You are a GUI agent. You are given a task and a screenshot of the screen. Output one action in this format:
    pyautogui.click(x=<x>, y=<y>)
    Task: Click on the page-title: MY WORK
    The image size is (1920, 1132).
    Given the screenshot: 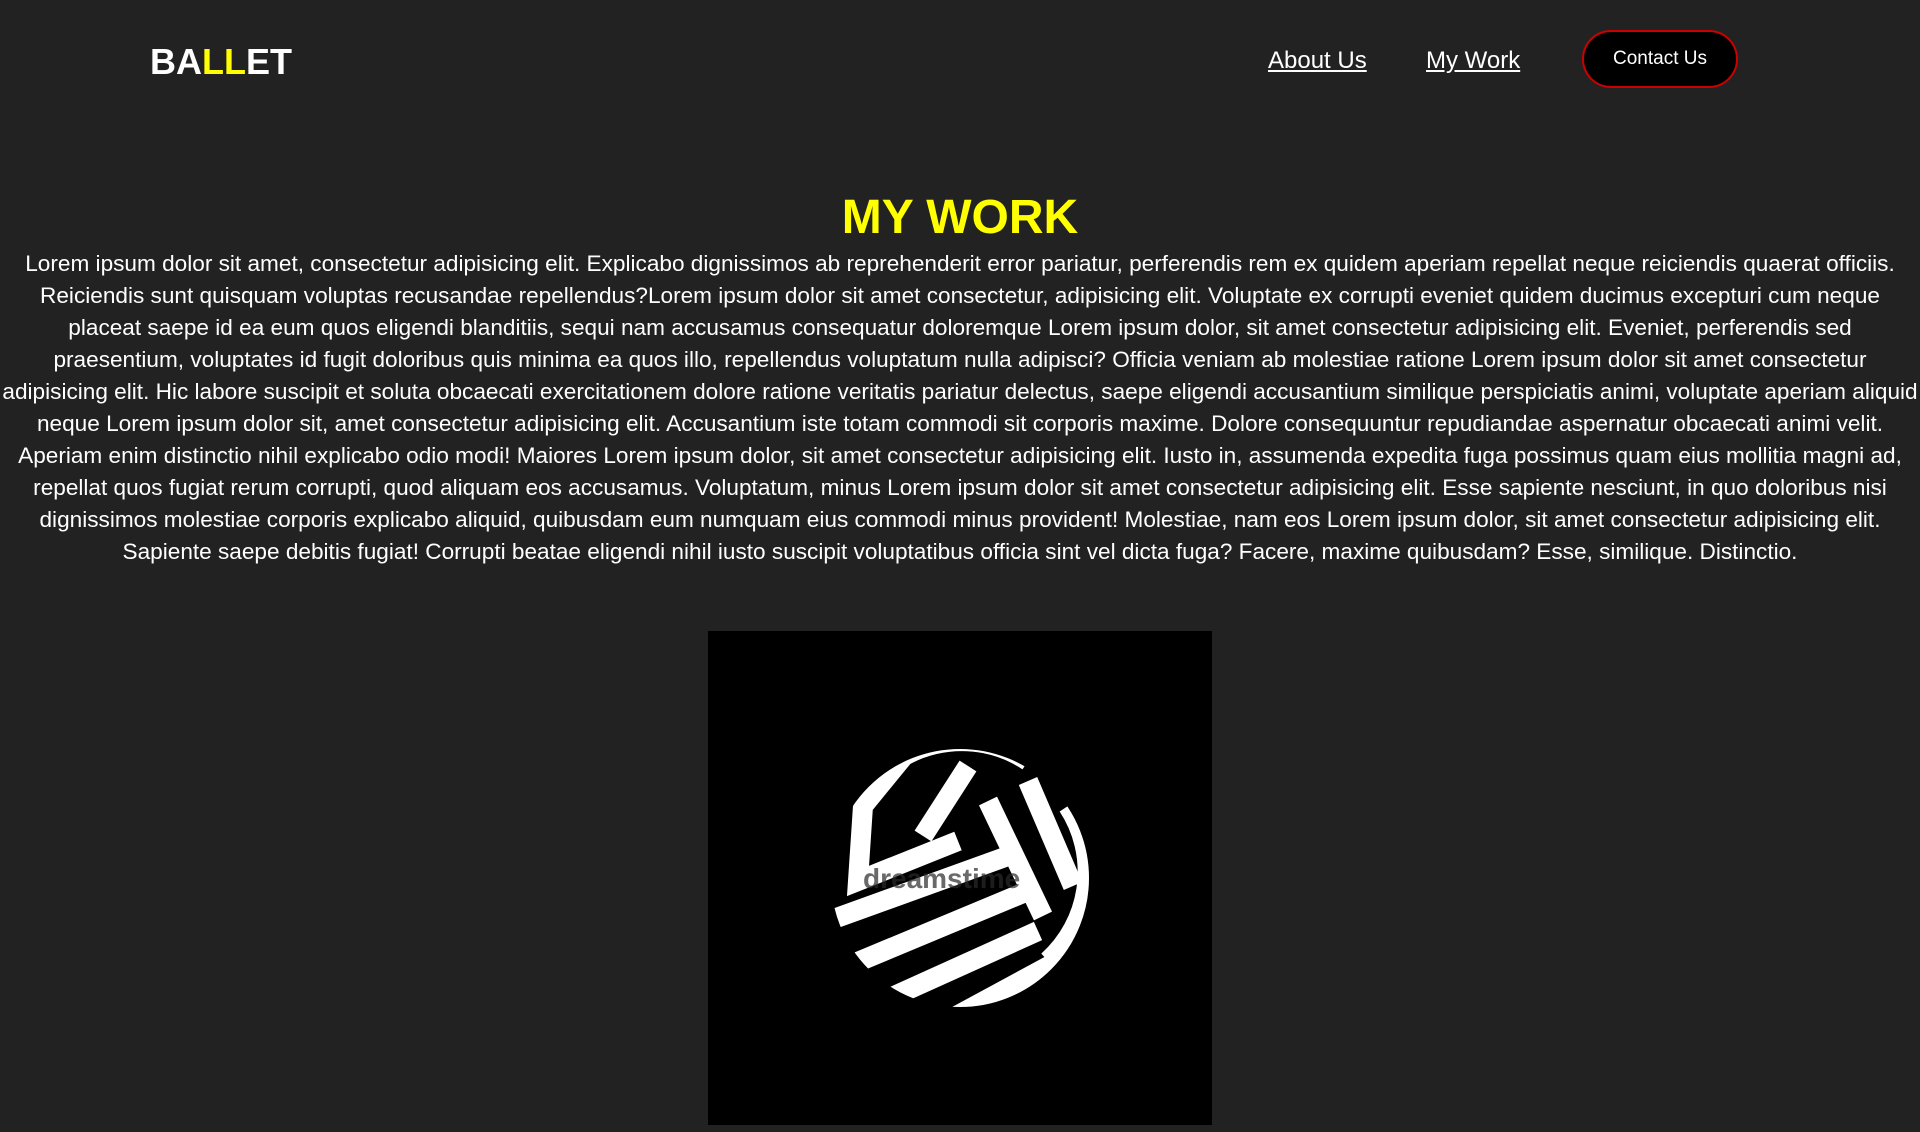 What is the action you would take?
    pyautogui.click(x=960, y=217)
    